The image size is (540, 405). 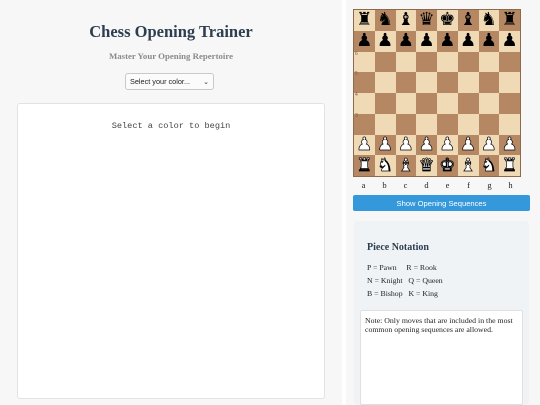 I want to click on black-piece: ♚, so click(x=447, y=20).